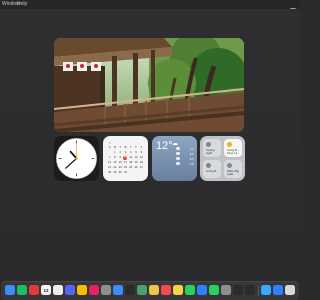 The height and width of the screenshot is (300, 320). What do you see at coordinates (233, 173) in the screenshot?
I see `home-tile-label: Office Big Light` at bounding box center [233, 173].